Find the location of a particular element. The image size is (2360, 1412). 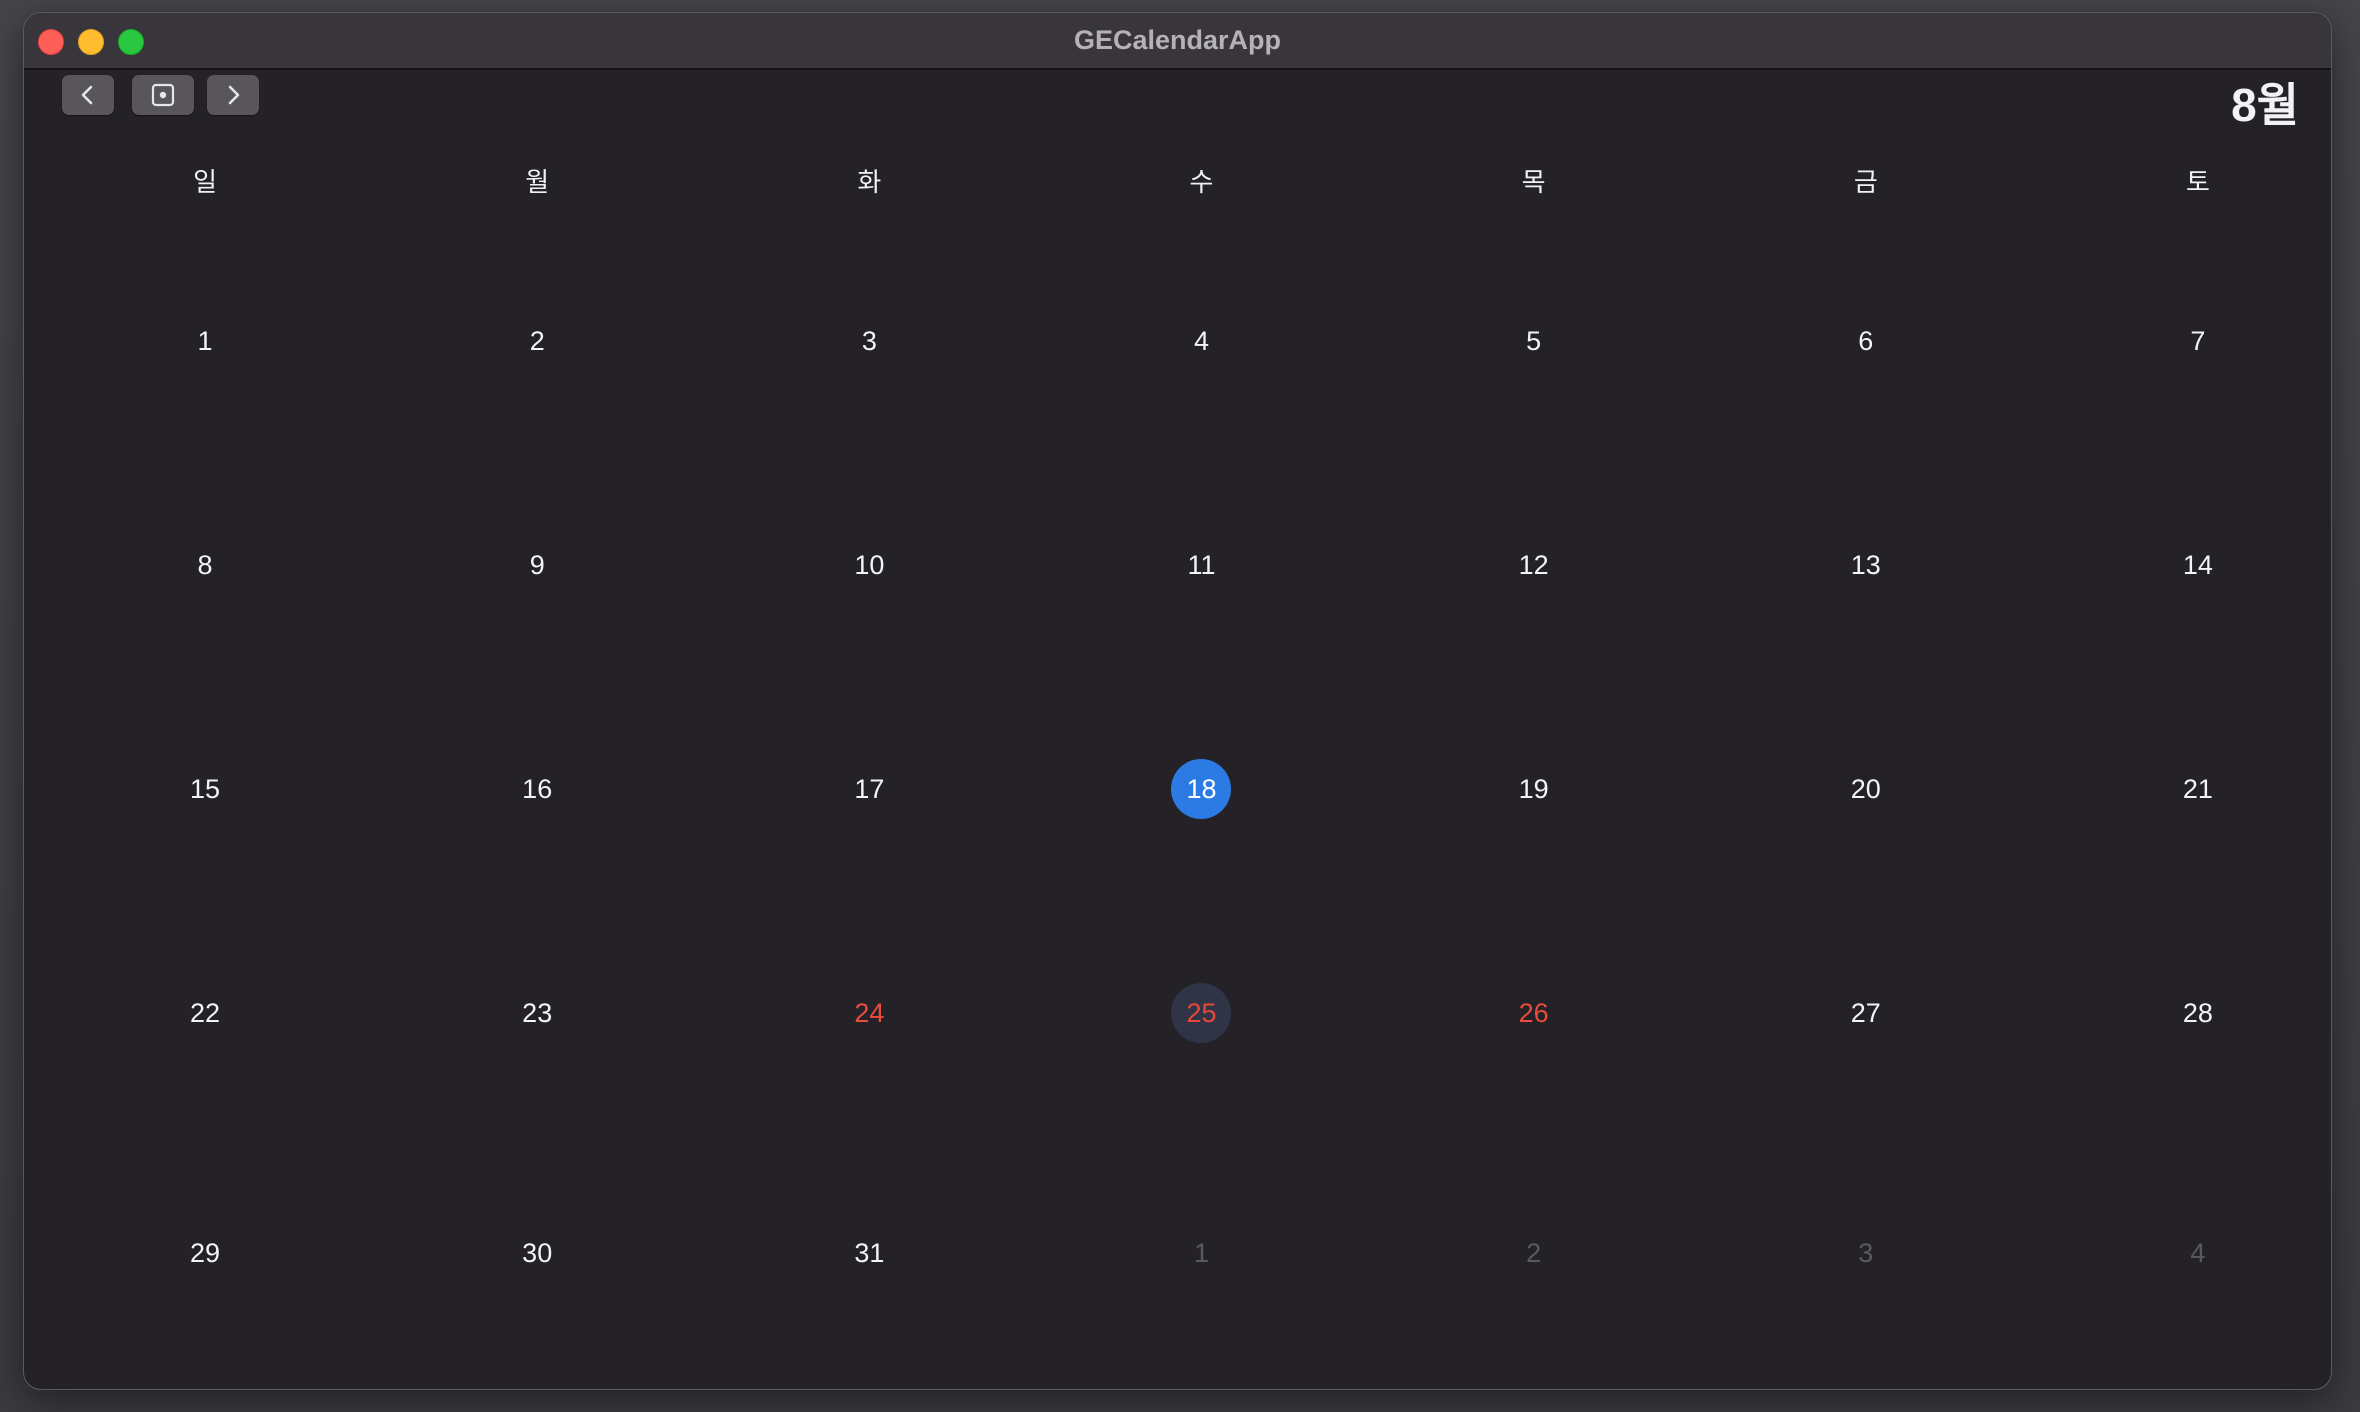

day-number: 2 is located at coordinates (537, 340).